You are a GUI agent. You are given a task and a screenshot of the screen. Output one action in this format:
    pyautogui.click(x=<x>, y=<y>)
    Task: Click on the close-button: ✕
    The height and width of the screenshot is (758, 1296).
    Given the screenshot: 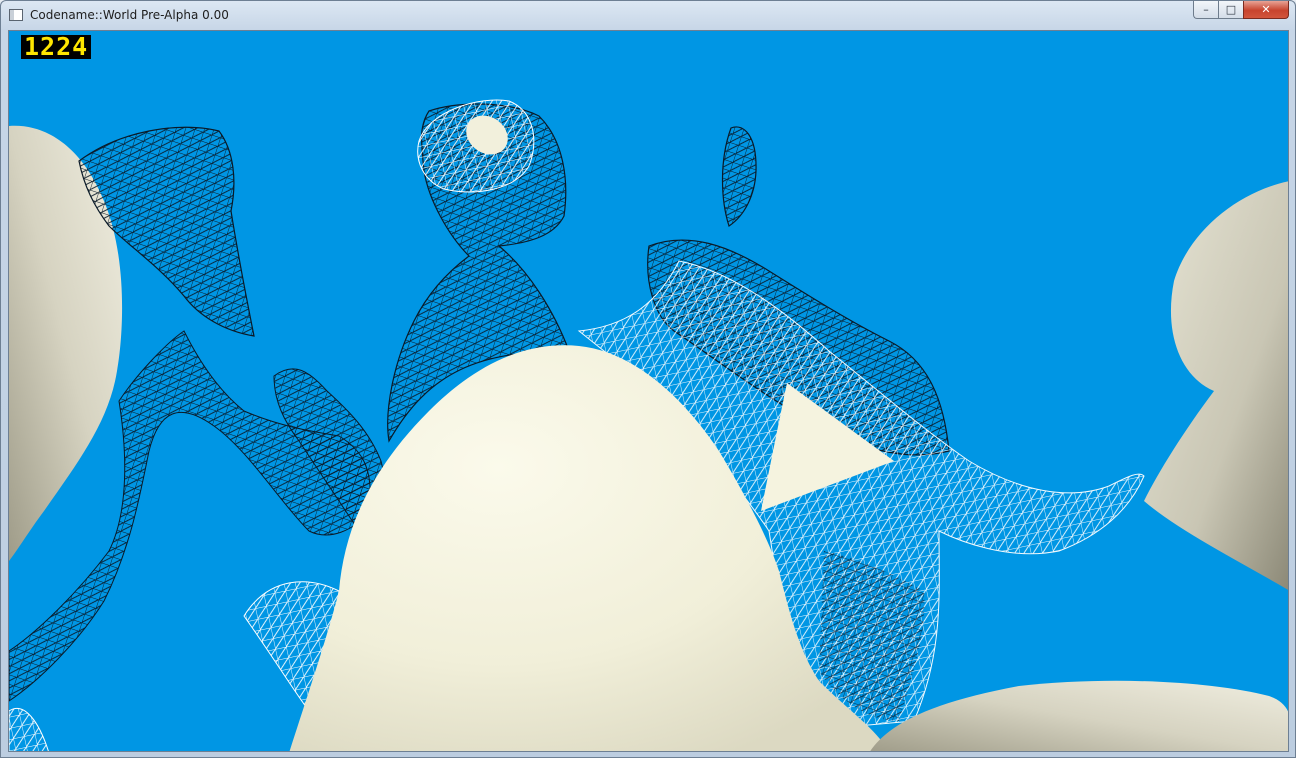 What is the action you would take?
    pyautogui.click(x=1266, y=10)
    